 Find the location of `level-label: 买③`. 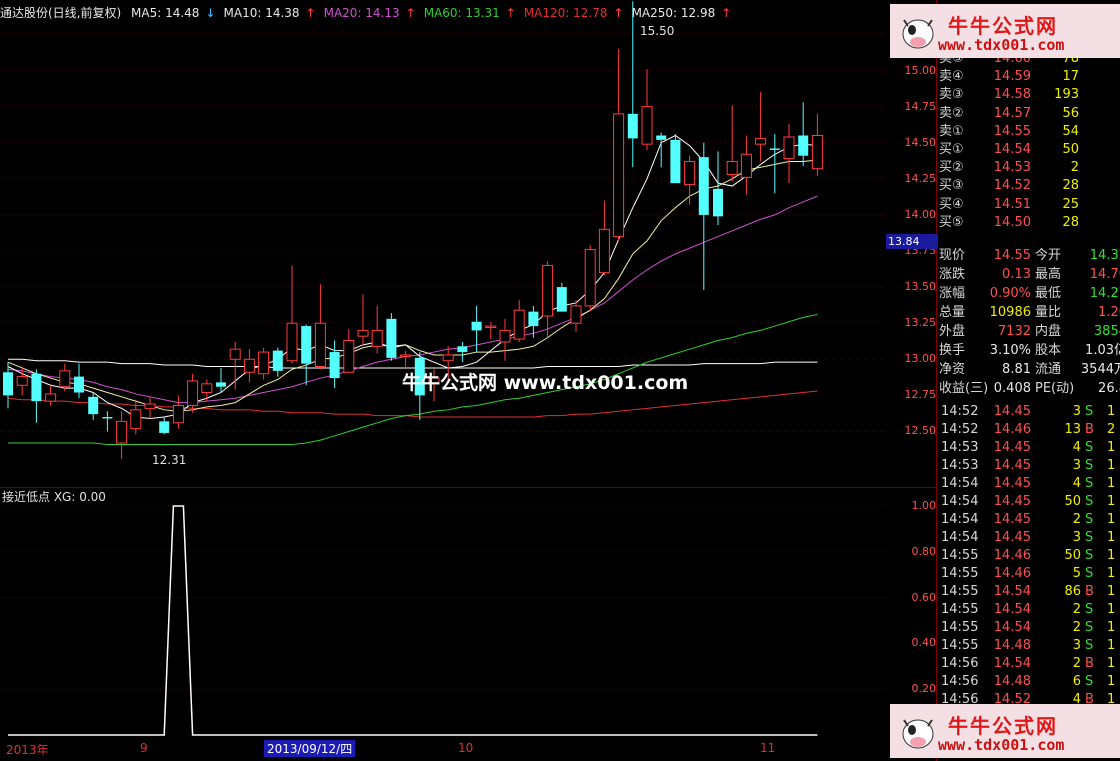

level-label: 买③ is located at coordinates (951, 186).